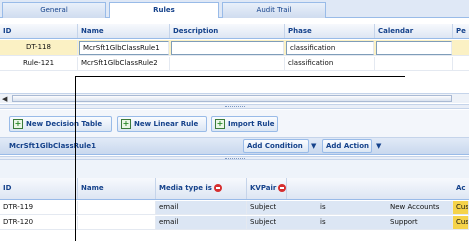  What do you see at coordinates (124, 48) in the screenshot?
I see `cell-name-editor: McrSft1GlbClassRule1` at bounding box center [124, 48].